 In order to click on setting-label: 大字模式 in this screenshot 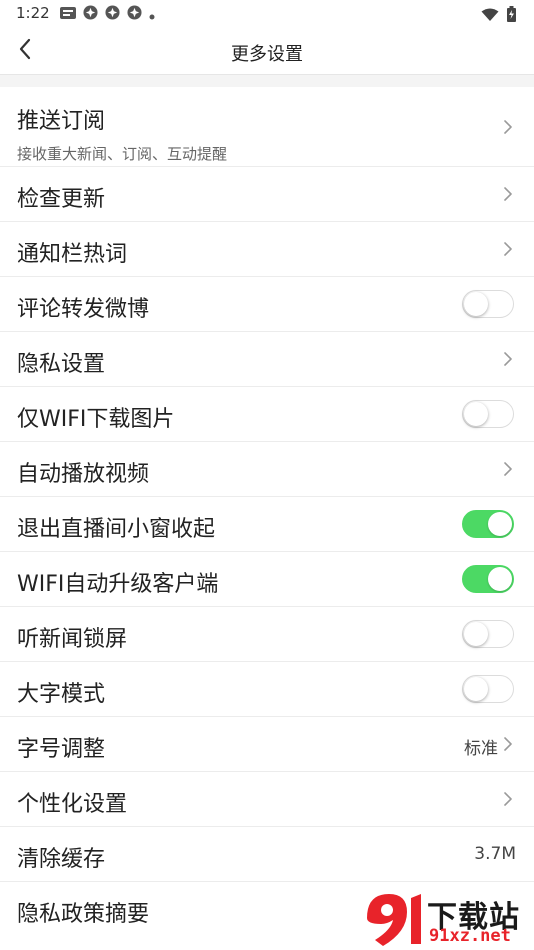, I will do `click(61, 694)`.